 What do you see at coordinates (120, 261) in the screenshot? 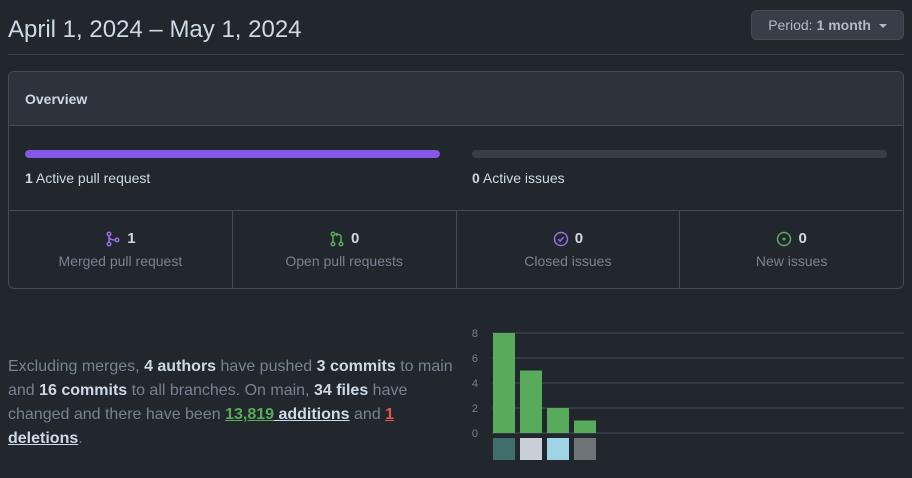
I see `merged-pr-label: Merged pull request` at bounding box center [120, 261].